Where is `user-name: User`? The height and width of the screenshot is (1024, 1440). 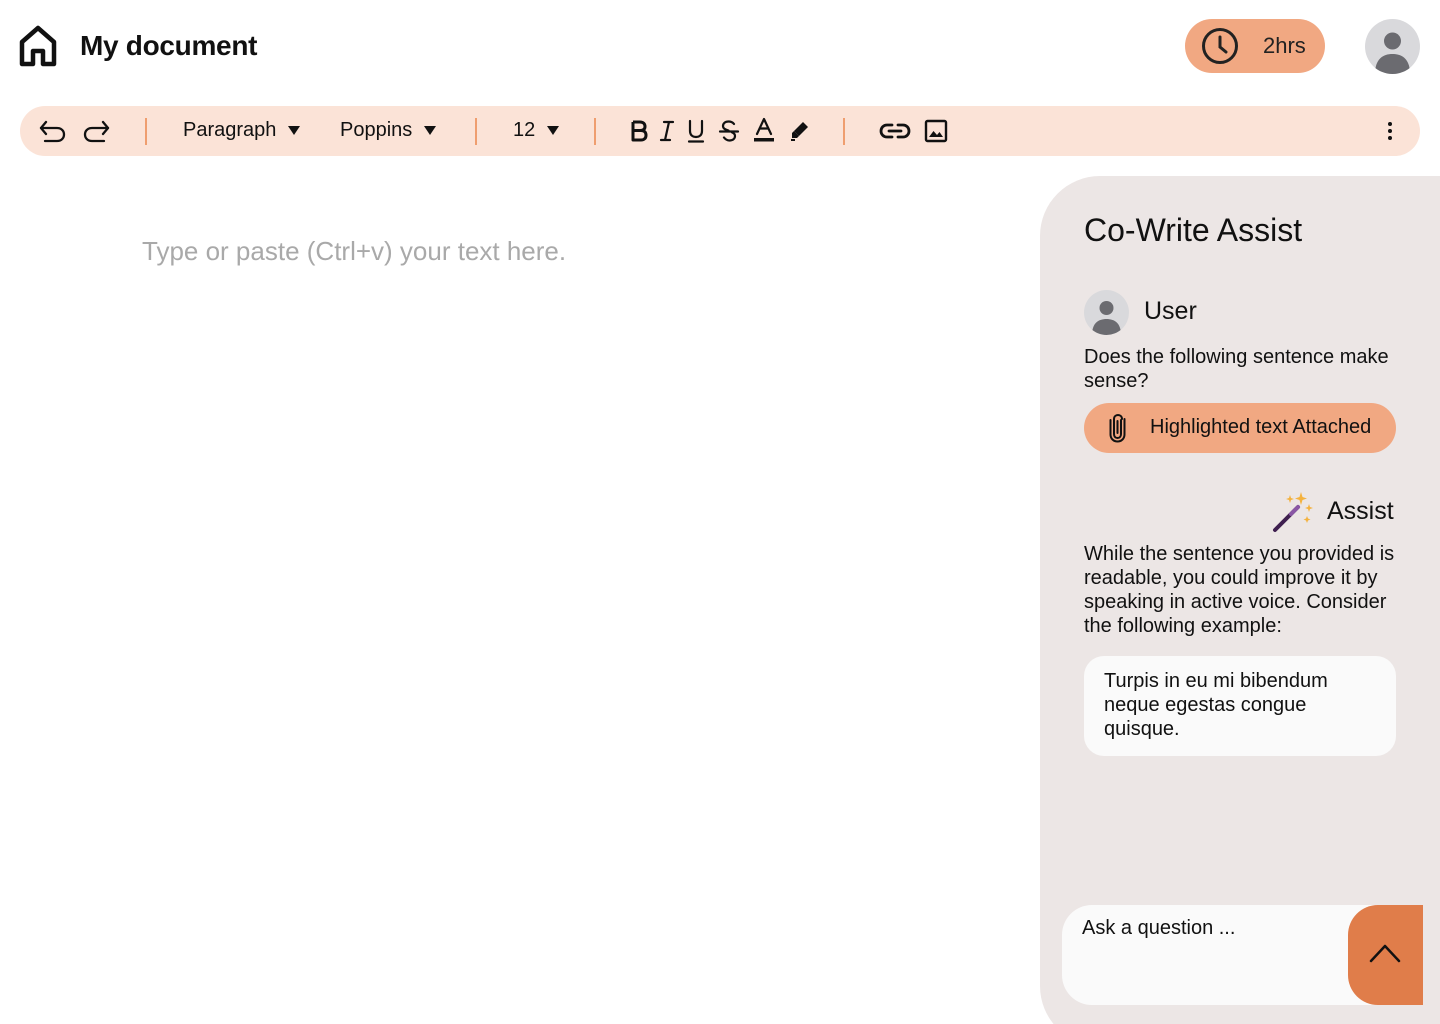
user-name: User is located at coordinates (1170, 311).